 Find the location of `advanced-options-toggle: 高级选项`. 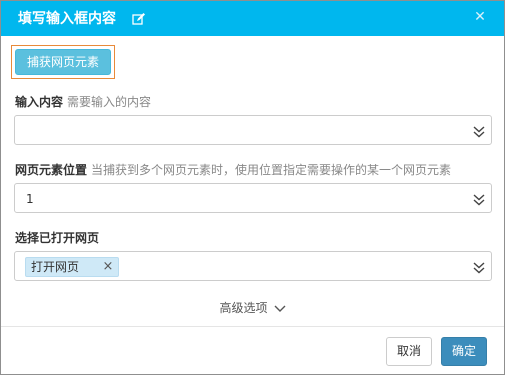

advanced-options-toggle: 高级选项 is located at coordinates (252, 308).